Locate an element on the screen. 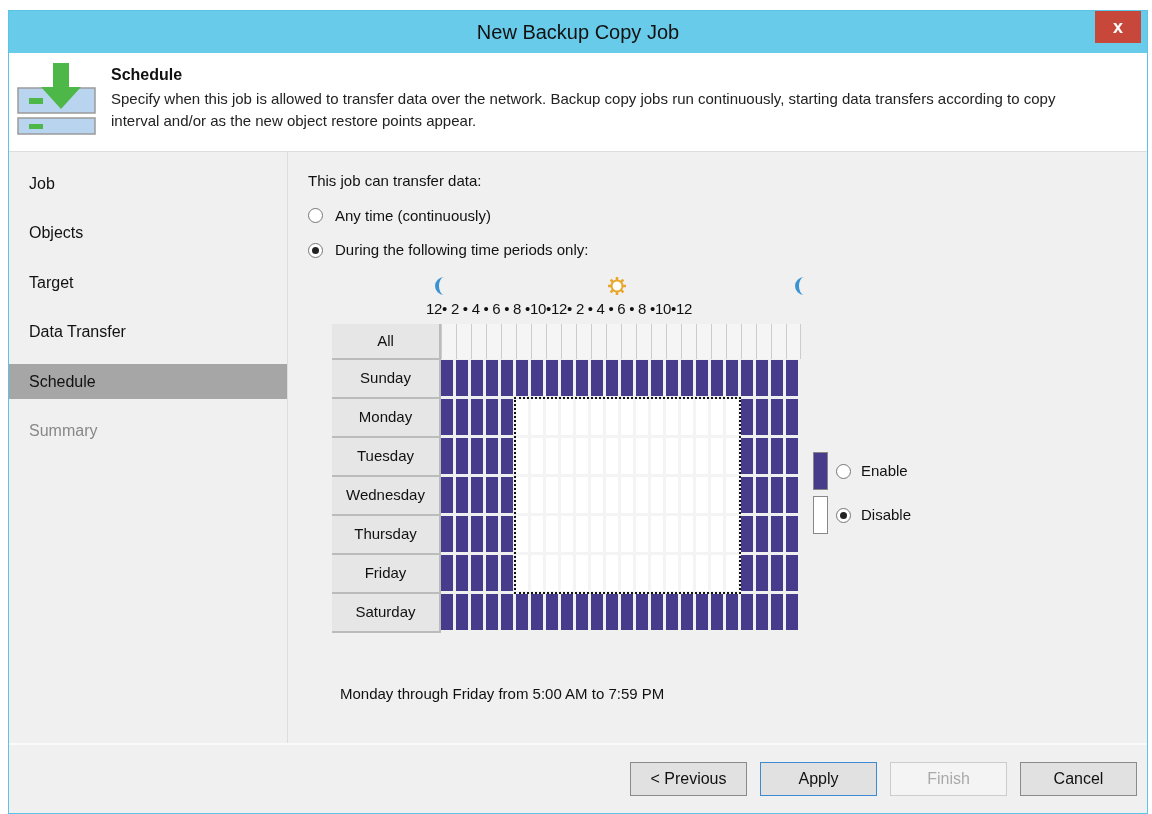 The height and width of the screenshot is (814, 1152). day-button: Wednesday is located at coordinates (386, 496).